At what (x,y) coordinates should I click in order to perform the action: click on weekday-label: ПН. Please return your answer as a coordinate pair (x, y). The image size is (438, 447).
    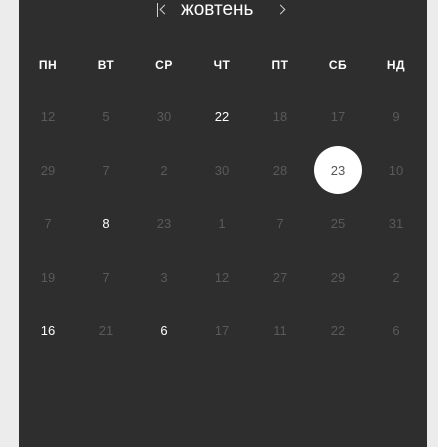
    Looking at the image, I should click on (48, 65).